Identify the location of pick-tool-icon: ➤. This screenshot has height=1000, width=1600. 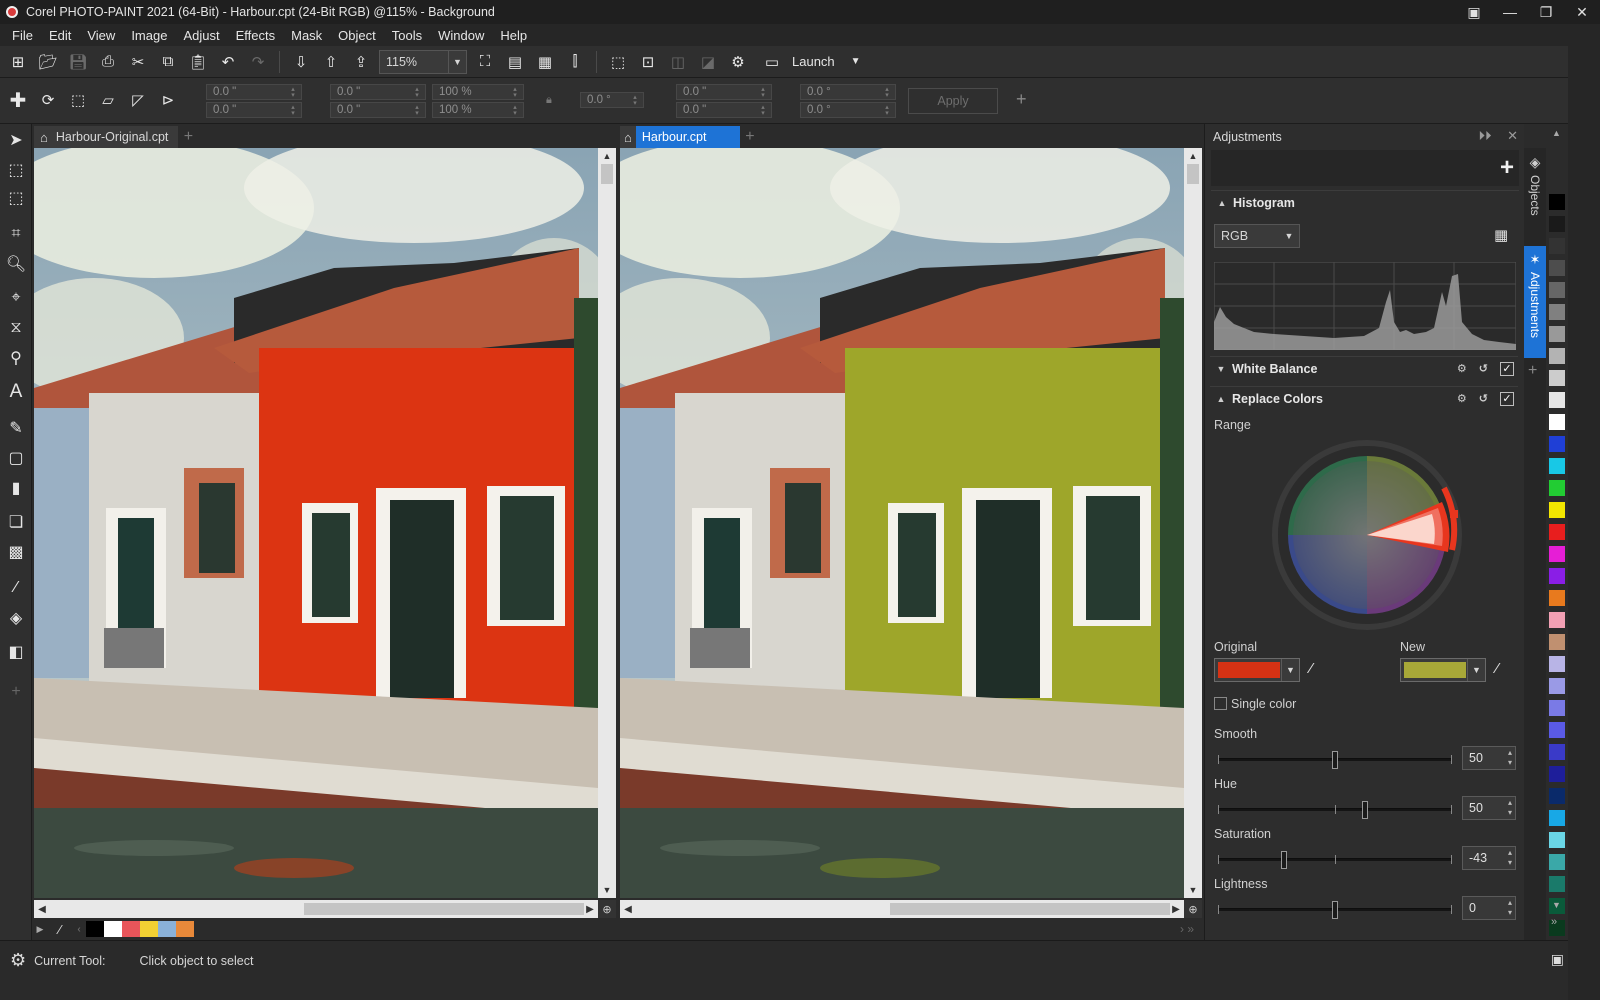
(16, 140).